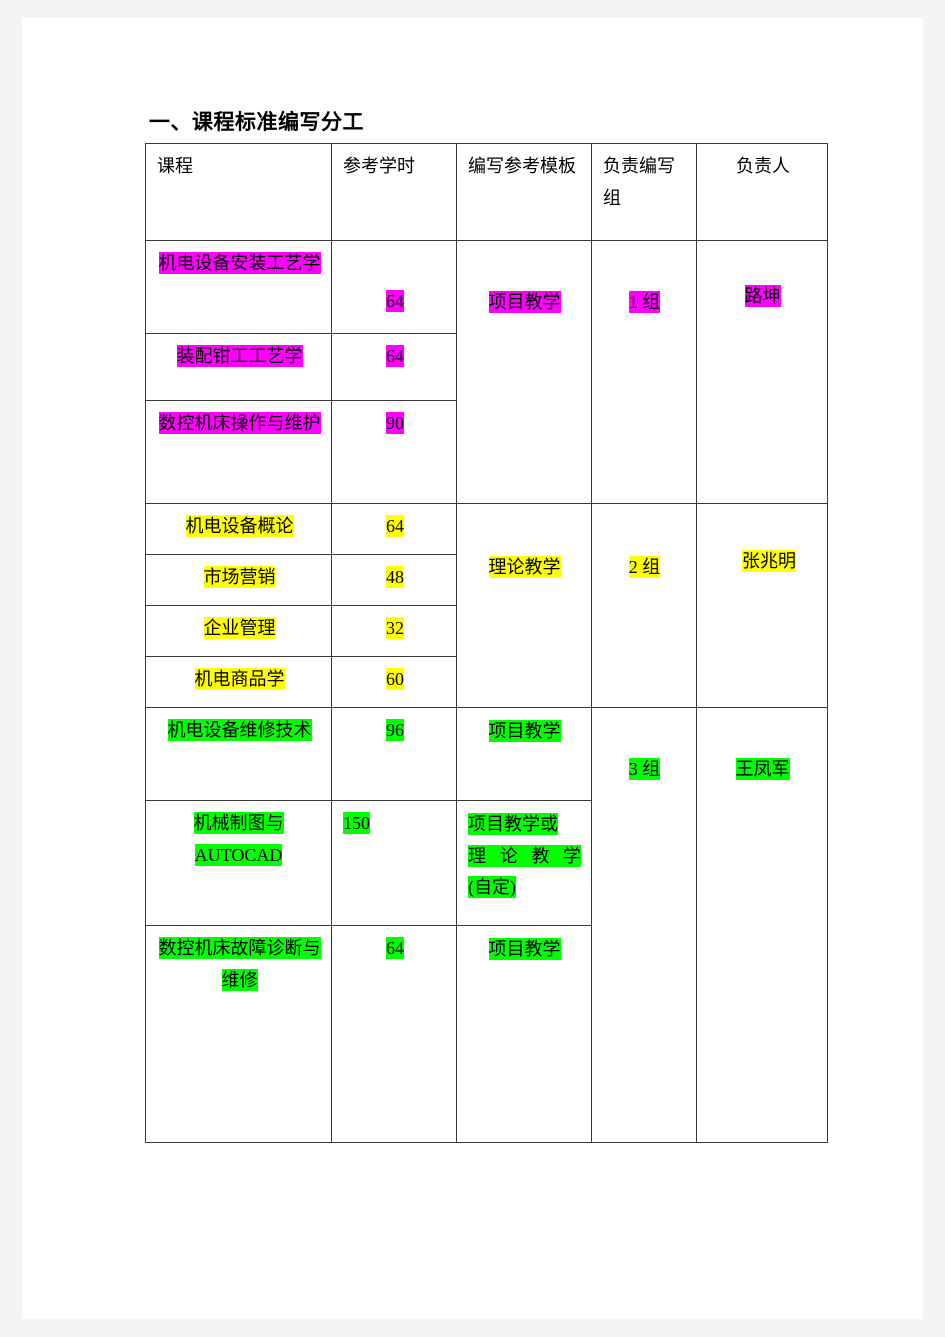  I want to click on course-cell: 企业管理, so click(238, 631).